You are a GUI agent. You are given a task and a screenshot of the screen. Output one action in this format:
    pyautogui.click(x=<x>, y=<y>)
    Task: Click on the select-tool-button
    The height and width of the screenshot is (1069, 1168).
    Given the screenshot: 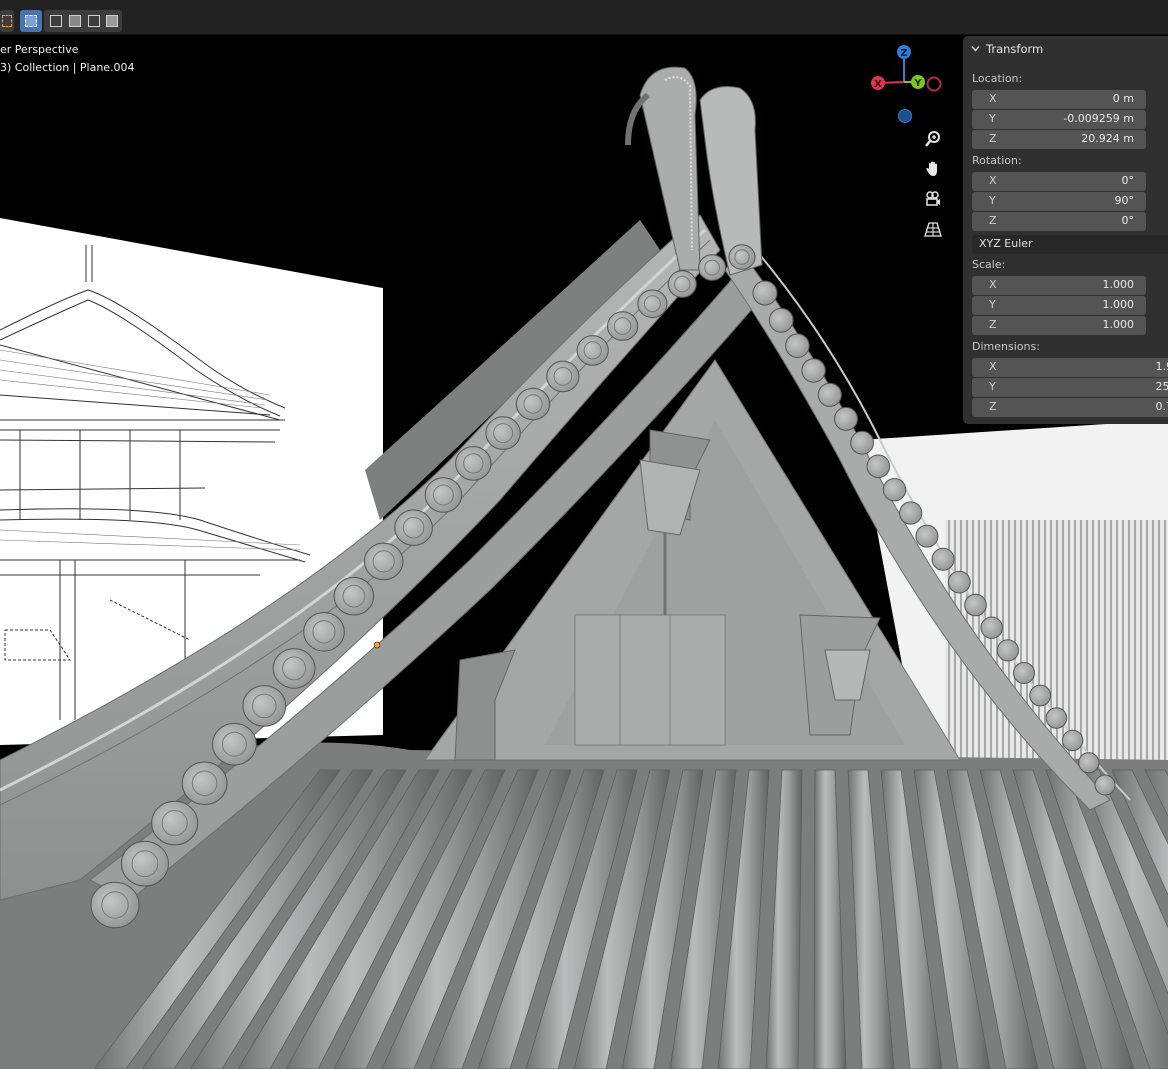 What is the action you would take?
    pyautogui.click(x=7, y=21)
    